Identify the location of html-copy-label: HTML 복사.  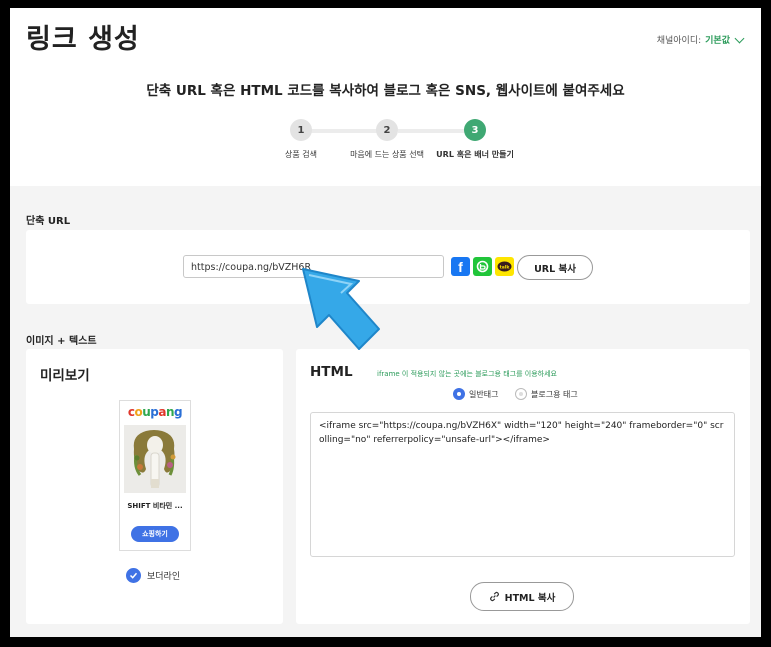
(530, 598).